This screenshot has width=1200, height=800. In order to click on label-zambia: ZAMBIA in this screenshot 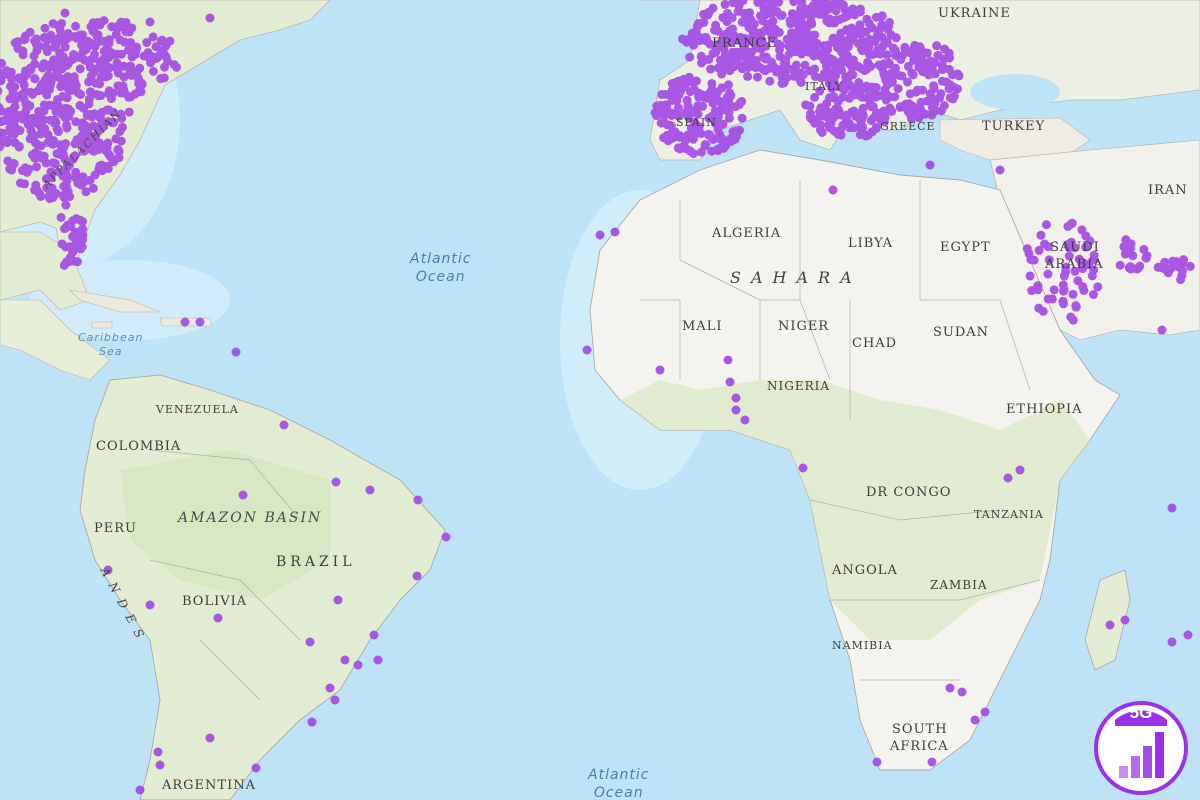, I will do `click(959, 585)`.